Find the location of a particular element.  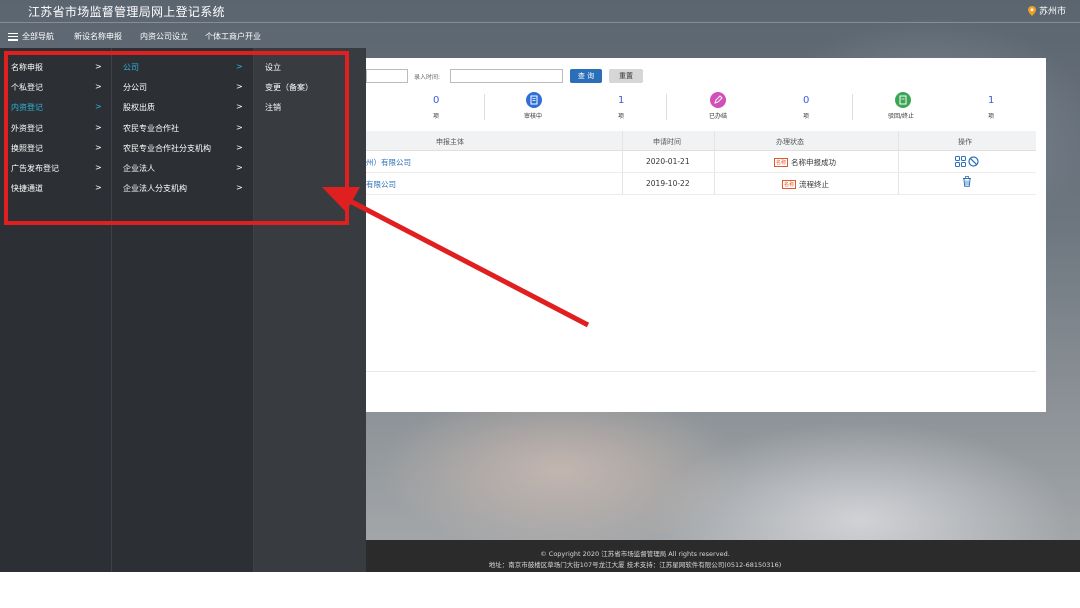

menu-item-label: 分公司 is located at coordinates (135, 87).